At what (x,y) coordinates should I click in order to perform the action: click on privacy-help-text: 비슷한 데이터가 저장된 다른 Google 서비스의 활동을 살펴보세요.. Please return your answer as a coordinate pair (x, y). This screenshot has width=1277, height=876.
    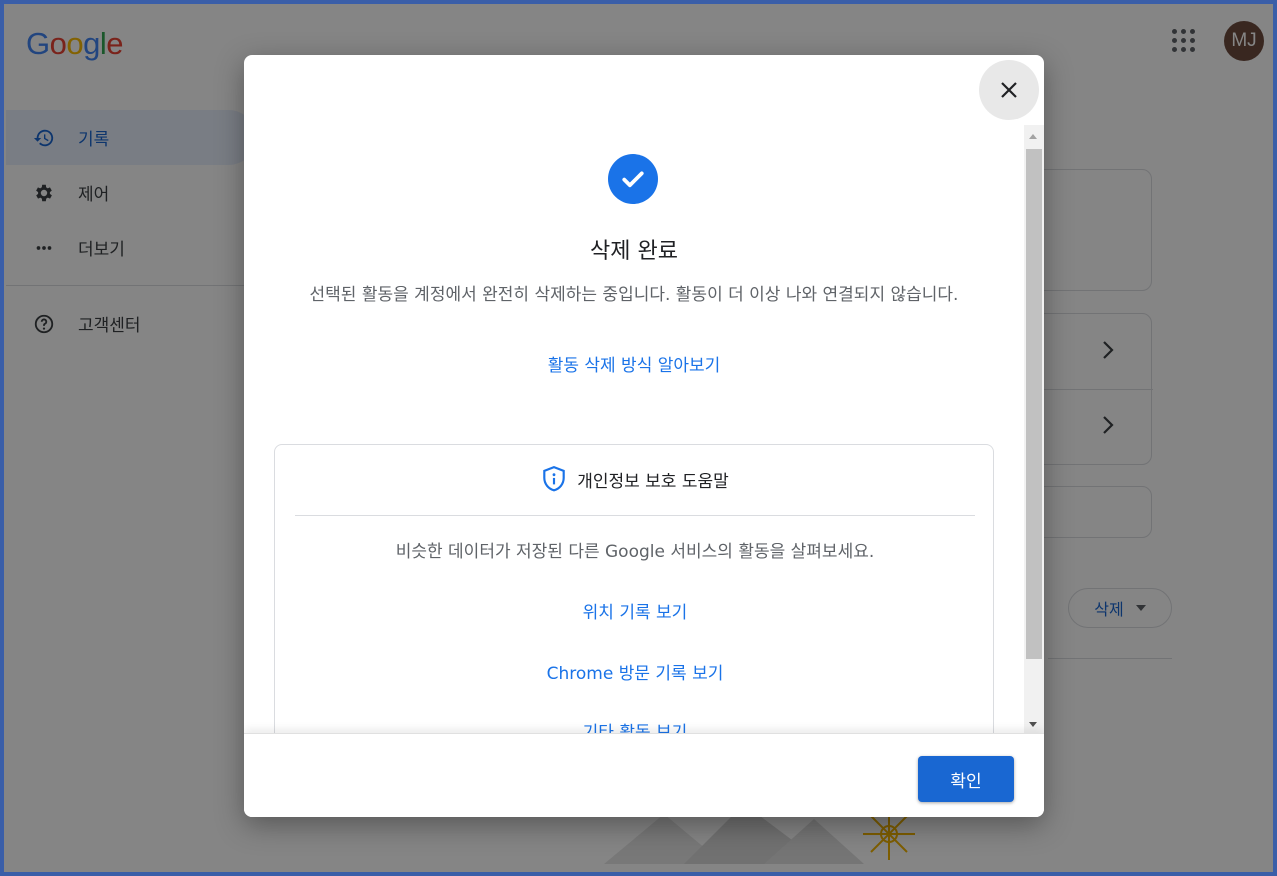
    Looking at the image, I should click on (635, 552).